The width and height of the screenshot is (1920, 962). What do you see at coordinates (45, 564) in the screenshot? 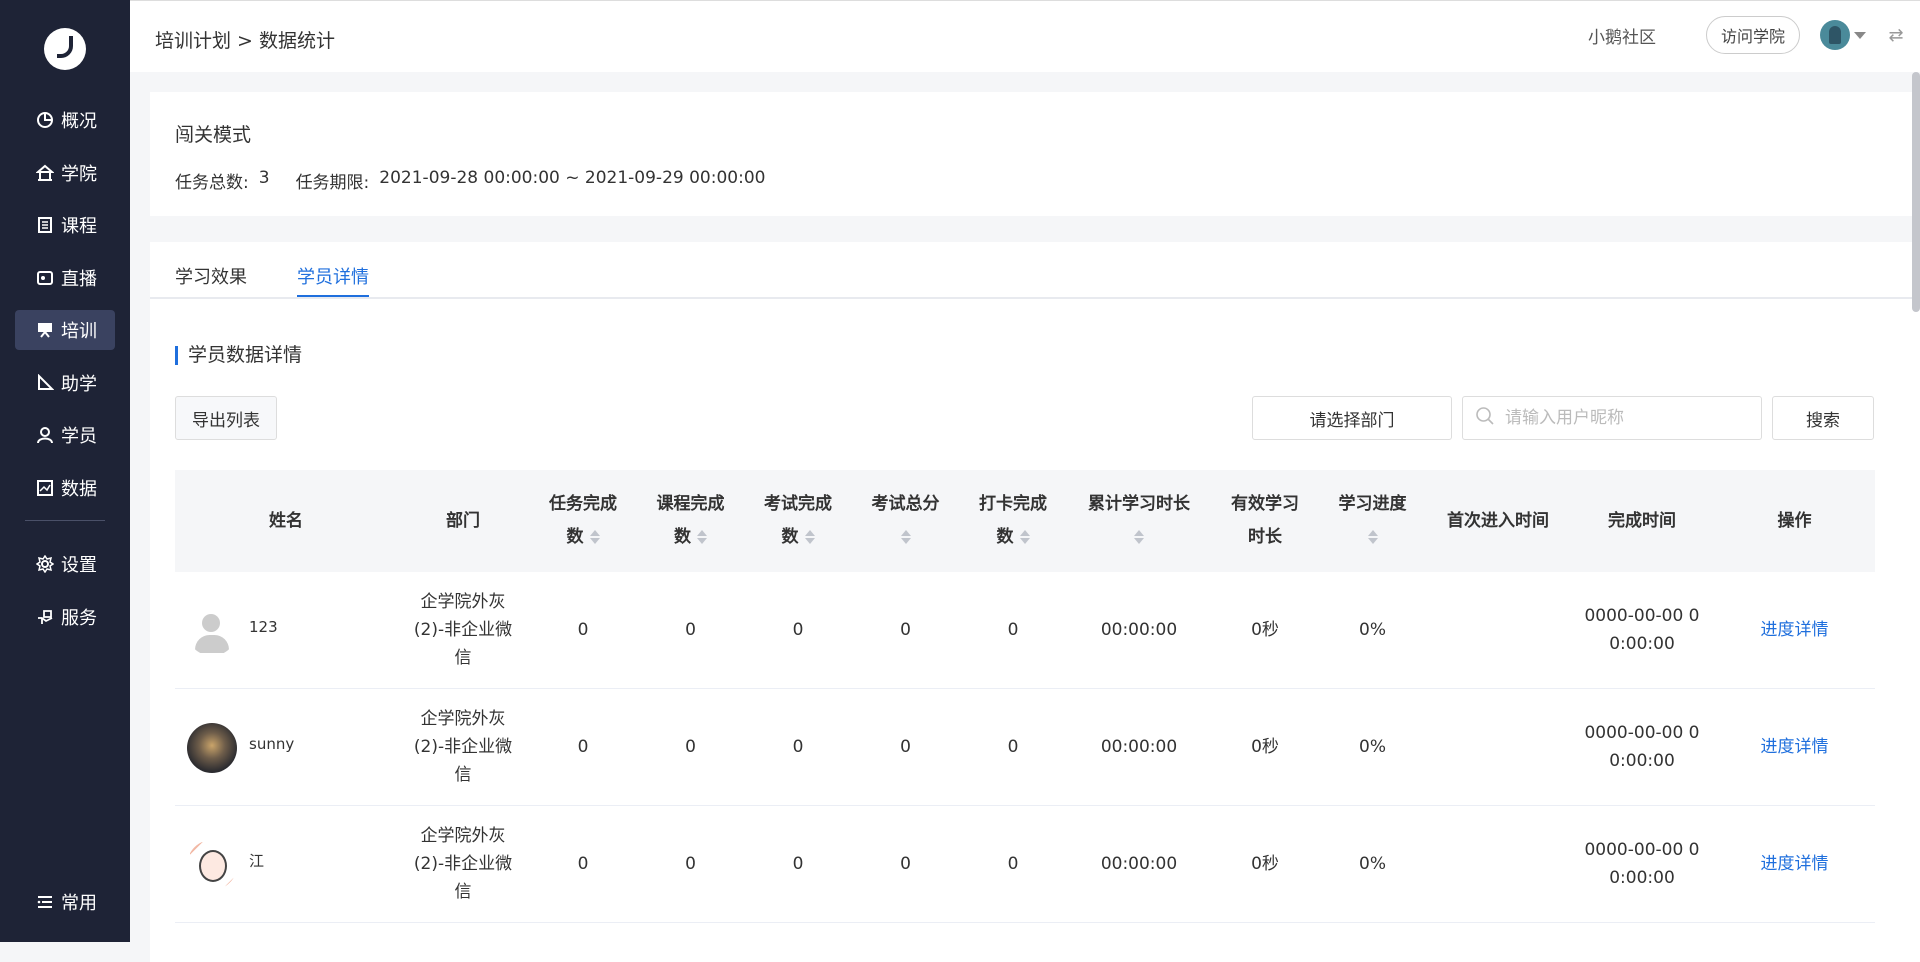
I see `gear-icon` at bounding box center [45, 564].